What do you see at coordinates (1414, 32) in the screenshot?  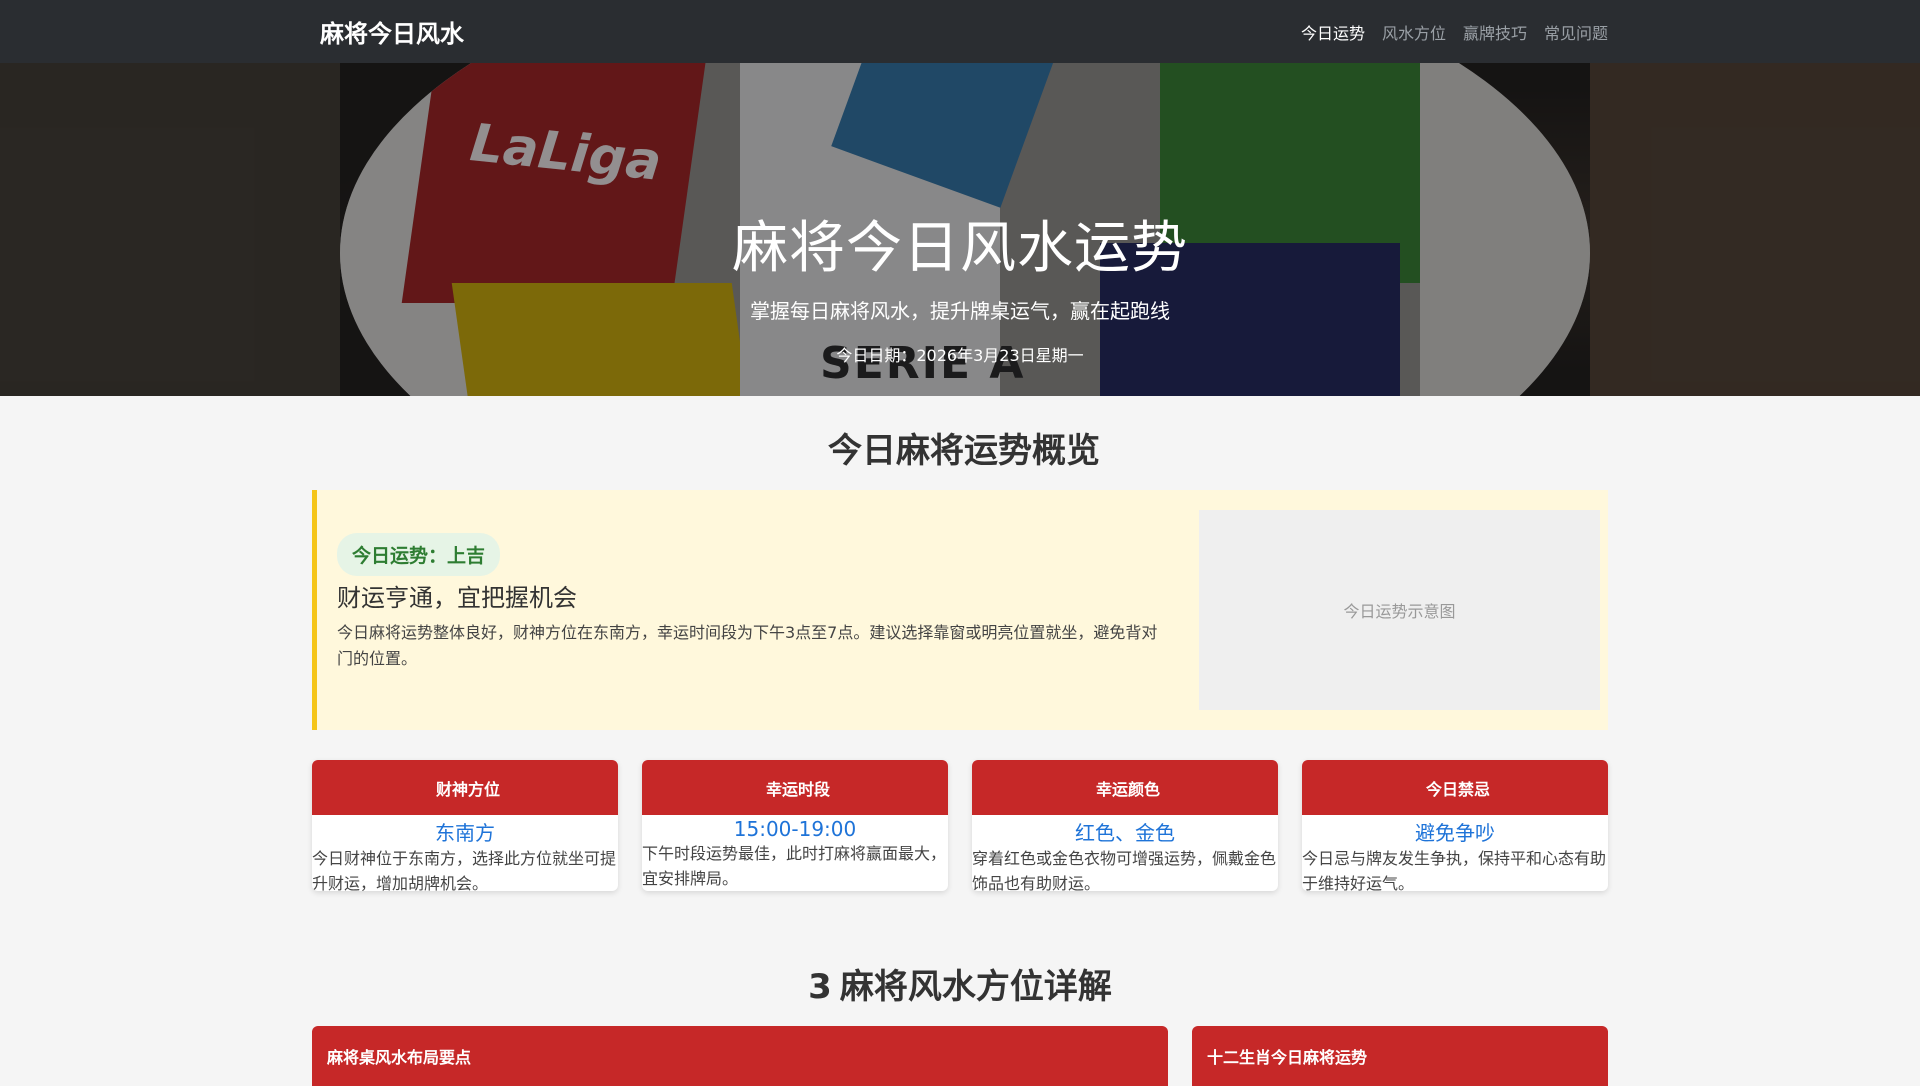 I see `nav-item-fengshui-direction: 风水方位` at bounding box center [1414, 32].